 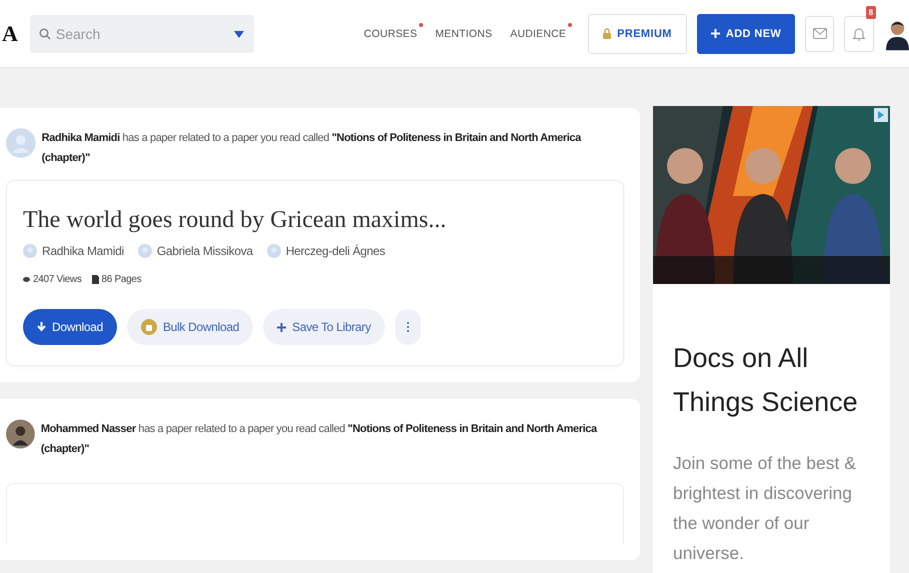 I want to click on add-new-button: ADD NEW, so click(x=746, y=34).